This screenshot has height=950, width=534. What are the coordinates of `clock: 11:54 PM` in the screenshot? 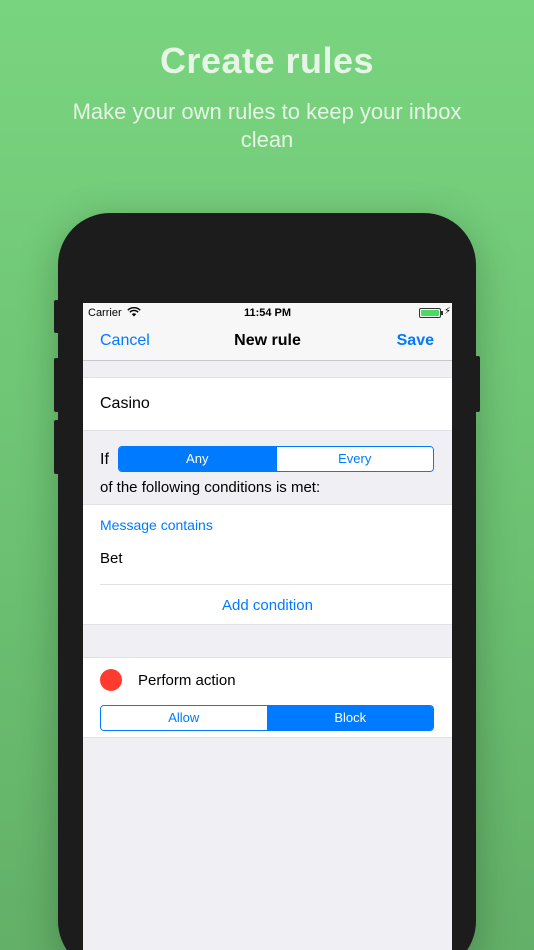 It's located at (267, 313).